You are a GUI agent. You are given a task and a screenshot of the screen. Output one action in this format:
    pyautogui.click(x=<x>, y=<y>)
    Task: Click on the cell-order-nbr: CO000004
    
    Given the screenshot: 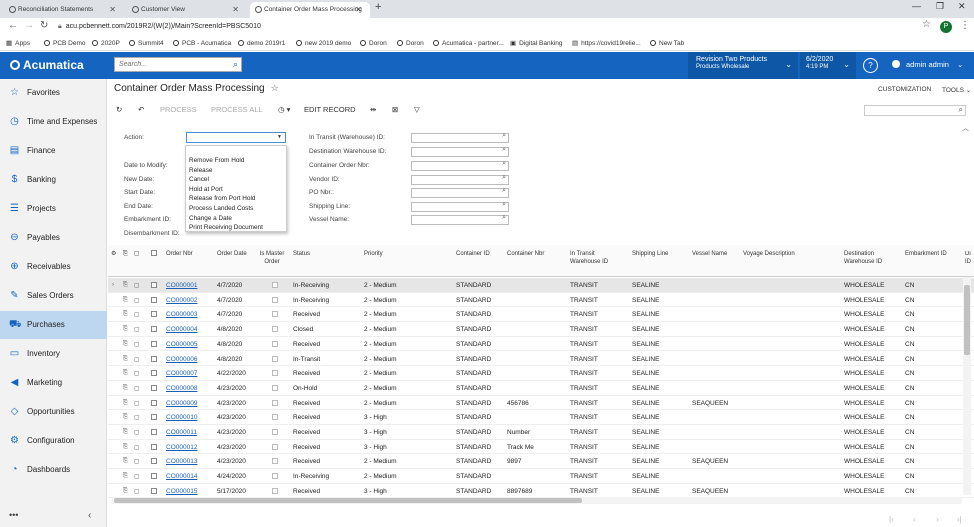 What is the action you would take?
    pyautogui.click(x=181, y=329)
    